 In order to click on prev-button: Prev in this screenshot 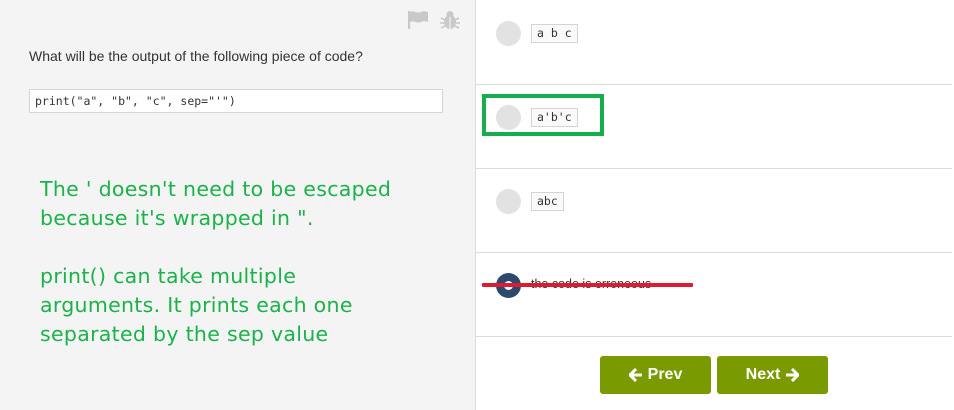, I will do `click(655, 375)`.